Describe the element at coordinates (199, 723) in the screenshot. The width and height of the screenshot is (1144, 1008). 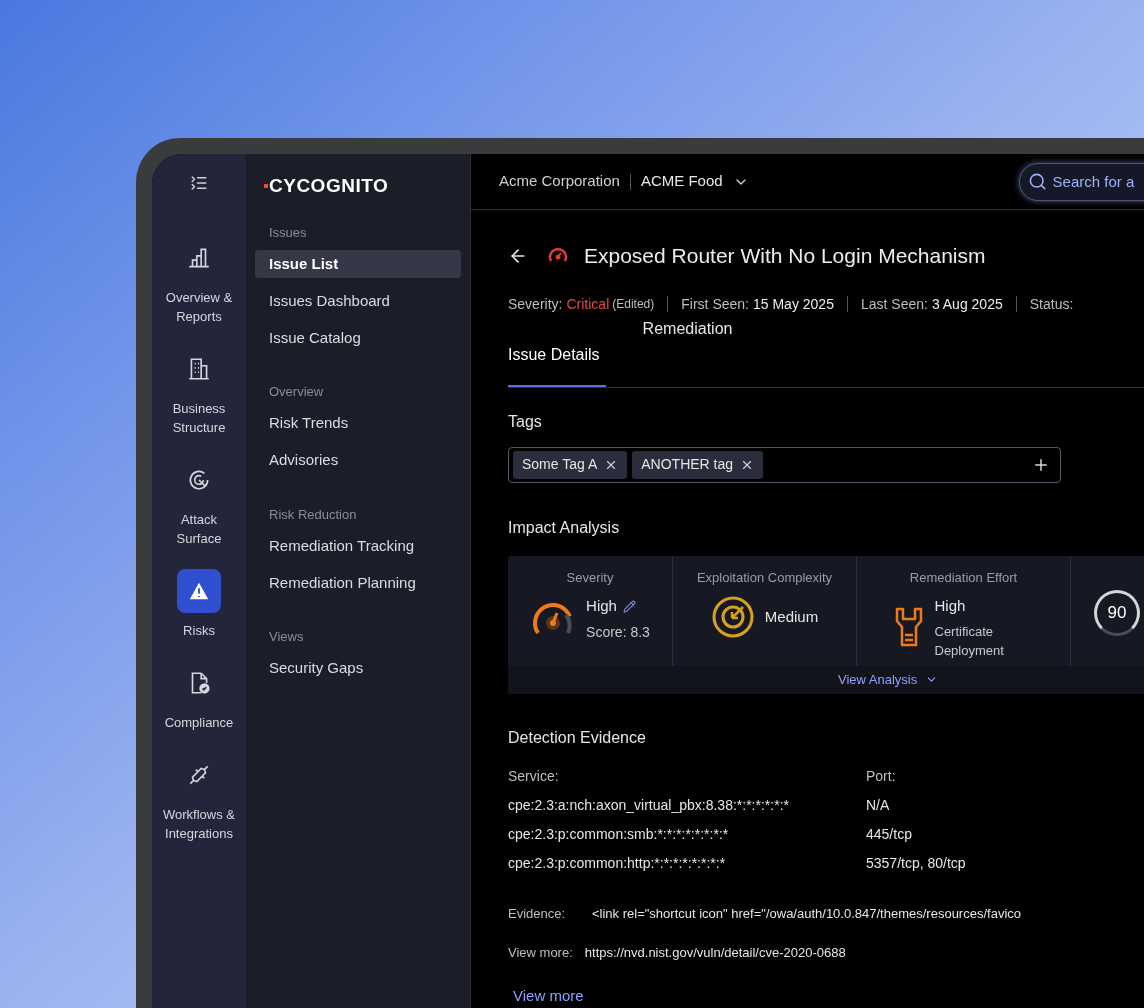
I see `rail-label: Compliance` at that location.